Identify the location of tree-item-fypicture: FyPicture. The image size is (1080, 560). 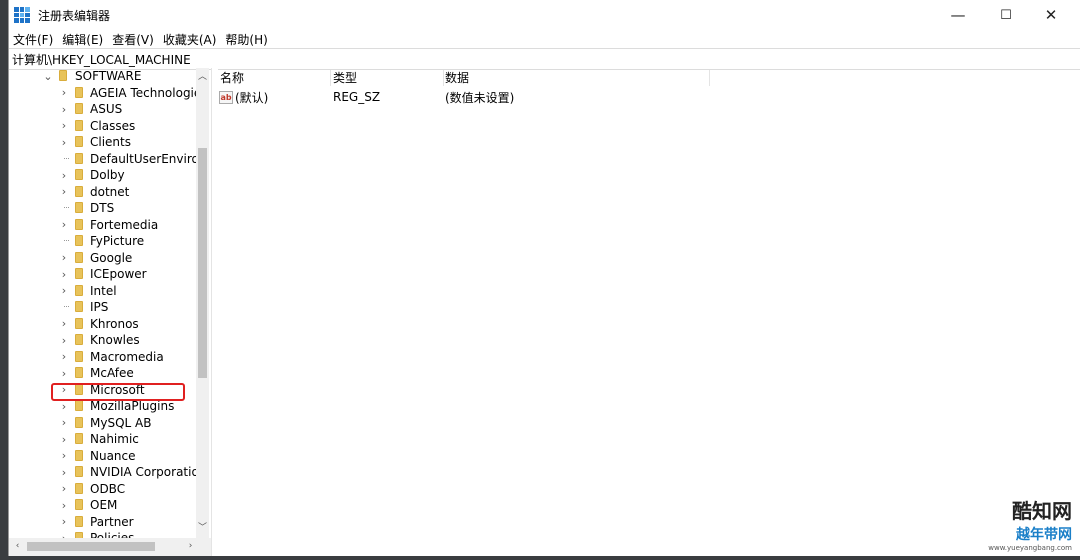
(104, 241).